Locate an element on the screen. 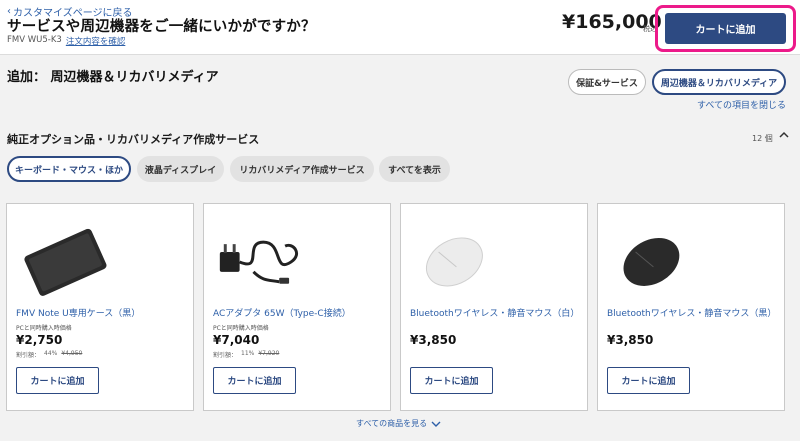  white-mouse-image is located at coordinates (454, 262).